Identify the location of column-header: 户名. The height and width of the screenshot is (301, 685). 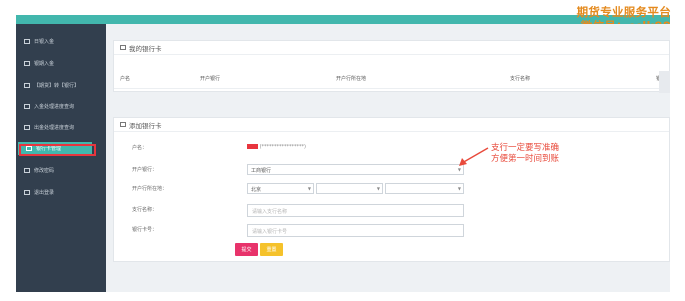
(125, 79).